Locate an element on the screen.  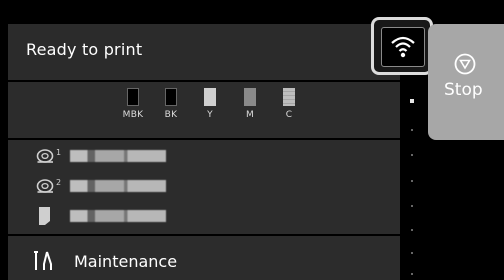
stop-button: Stop is located at coordinates (466, 82).